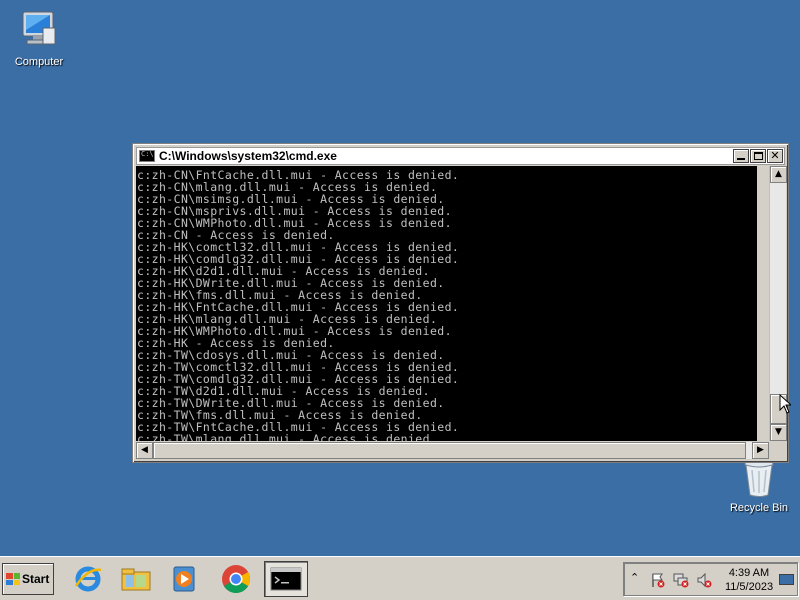  I want to click on maximize-icon, so click(758, 156).